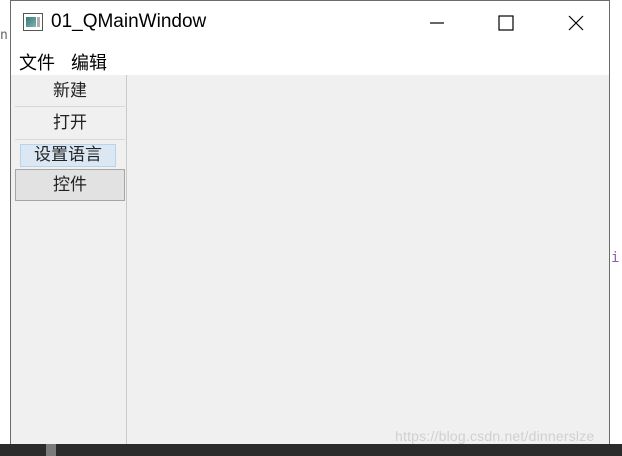 This screenshot has width=622, height=456. I want to click on title-bar: 01_QMainWindow, so click(310, 23).